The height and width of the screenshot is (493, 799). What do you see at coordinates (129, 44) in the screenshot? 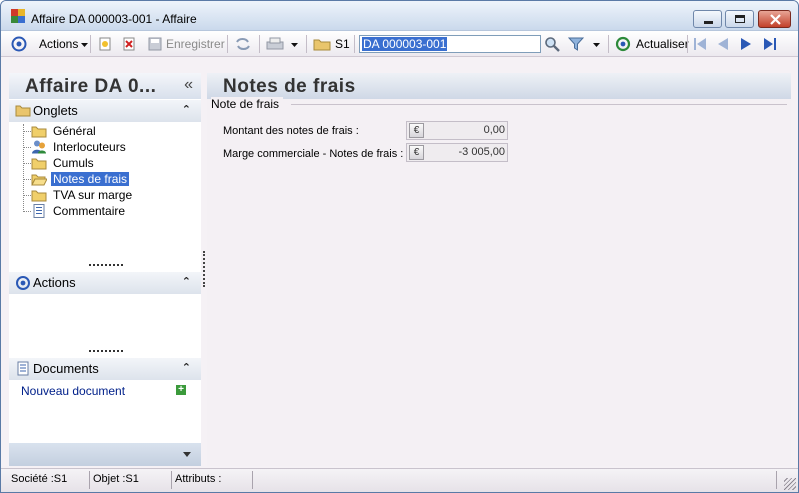
I see `delete-button` at bounding box center [129, 44].